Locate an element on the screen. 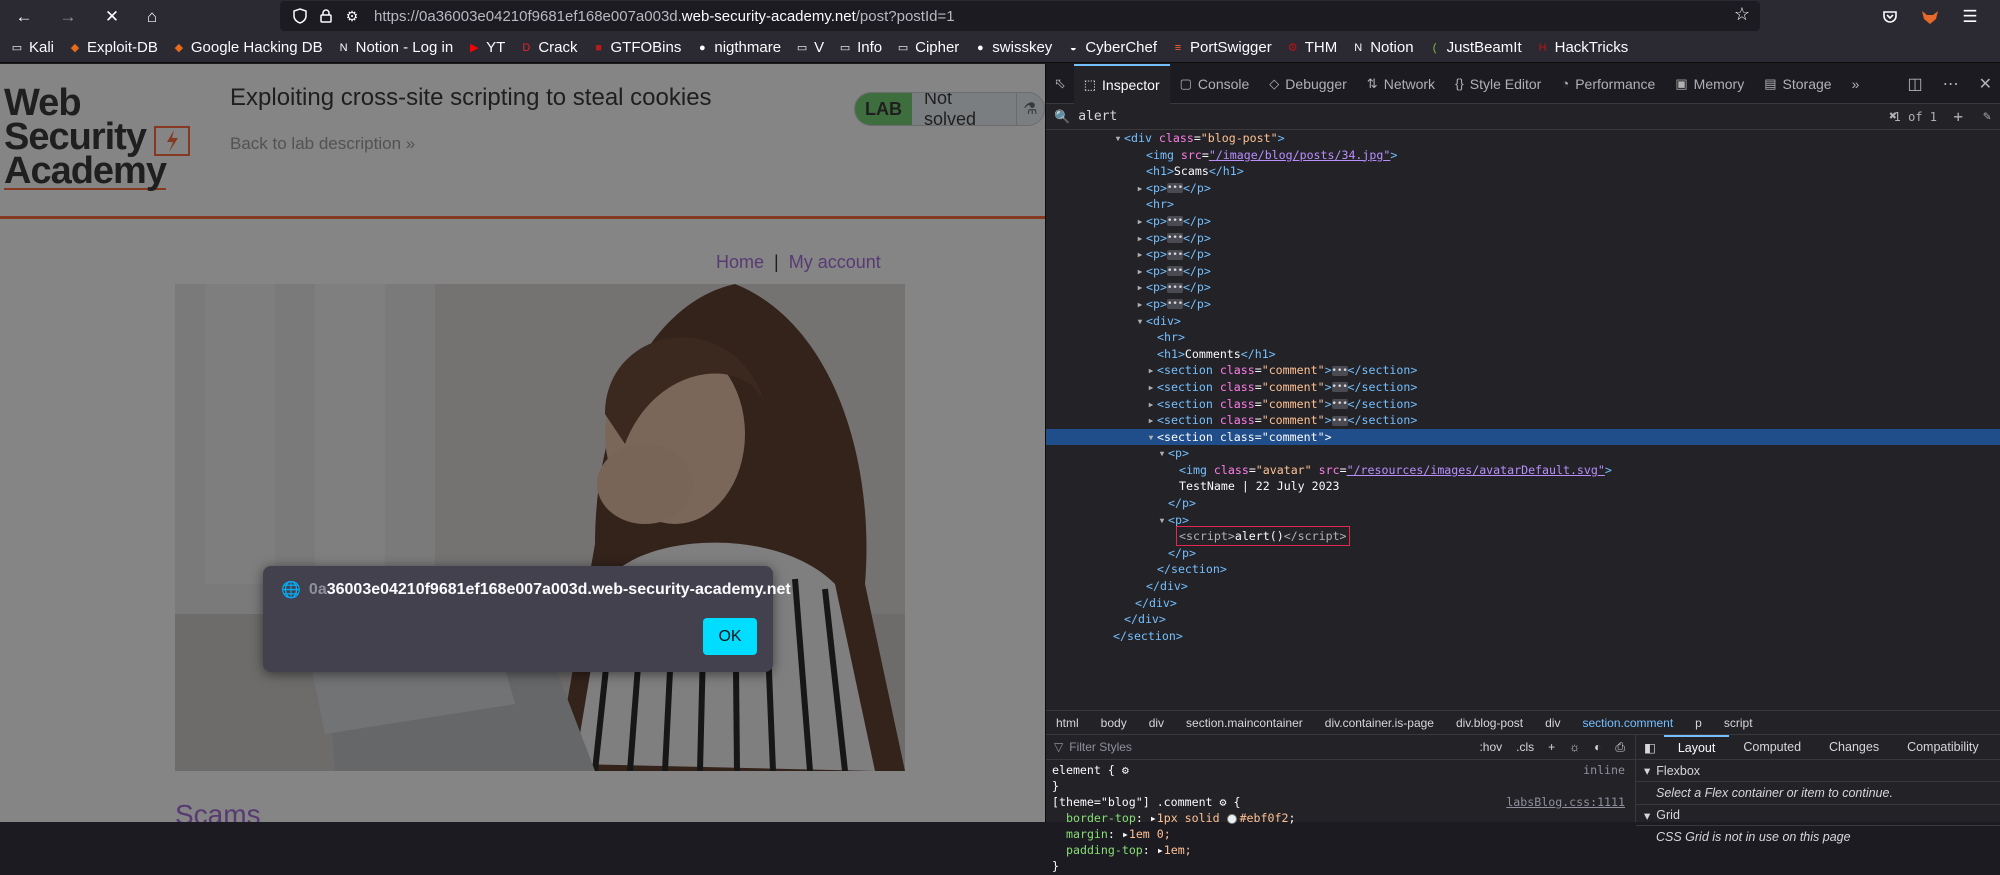  forward-arrow-icon: → is located at coordinates (68, 17).